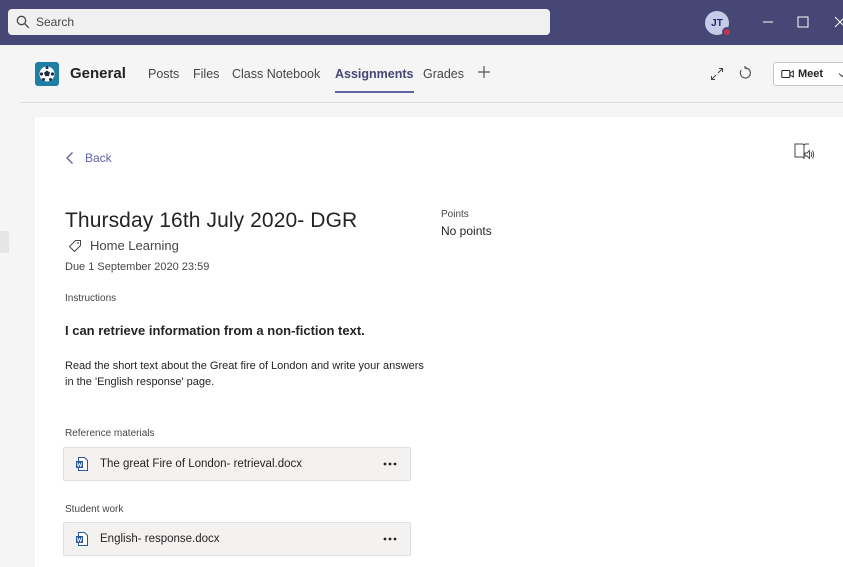 The height and width of the screenshot is (567, 843). Describe the element at coordinates (94, 509) in the screenshot. I see `student-work-label: Student work` at that location.